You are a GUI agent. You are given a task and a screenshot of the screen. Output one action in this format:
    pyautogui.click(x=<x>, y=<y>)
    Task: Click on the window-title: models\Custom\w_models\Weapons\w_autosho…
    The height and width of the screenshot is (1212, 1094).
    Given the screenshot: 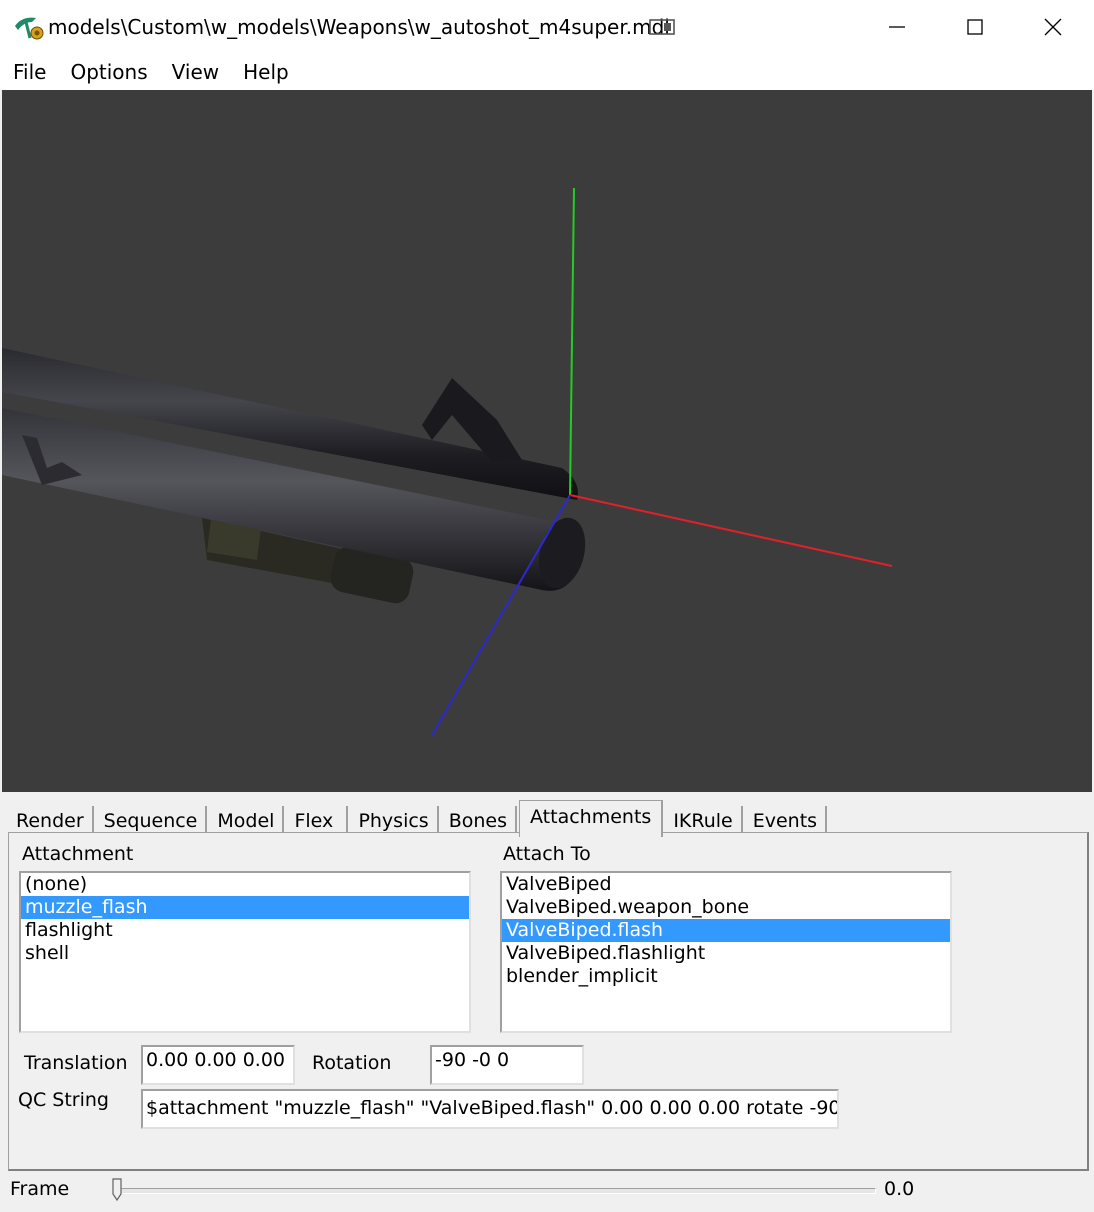 What is the action you would take?
    pyautogui.click(x=359, y=27)
    